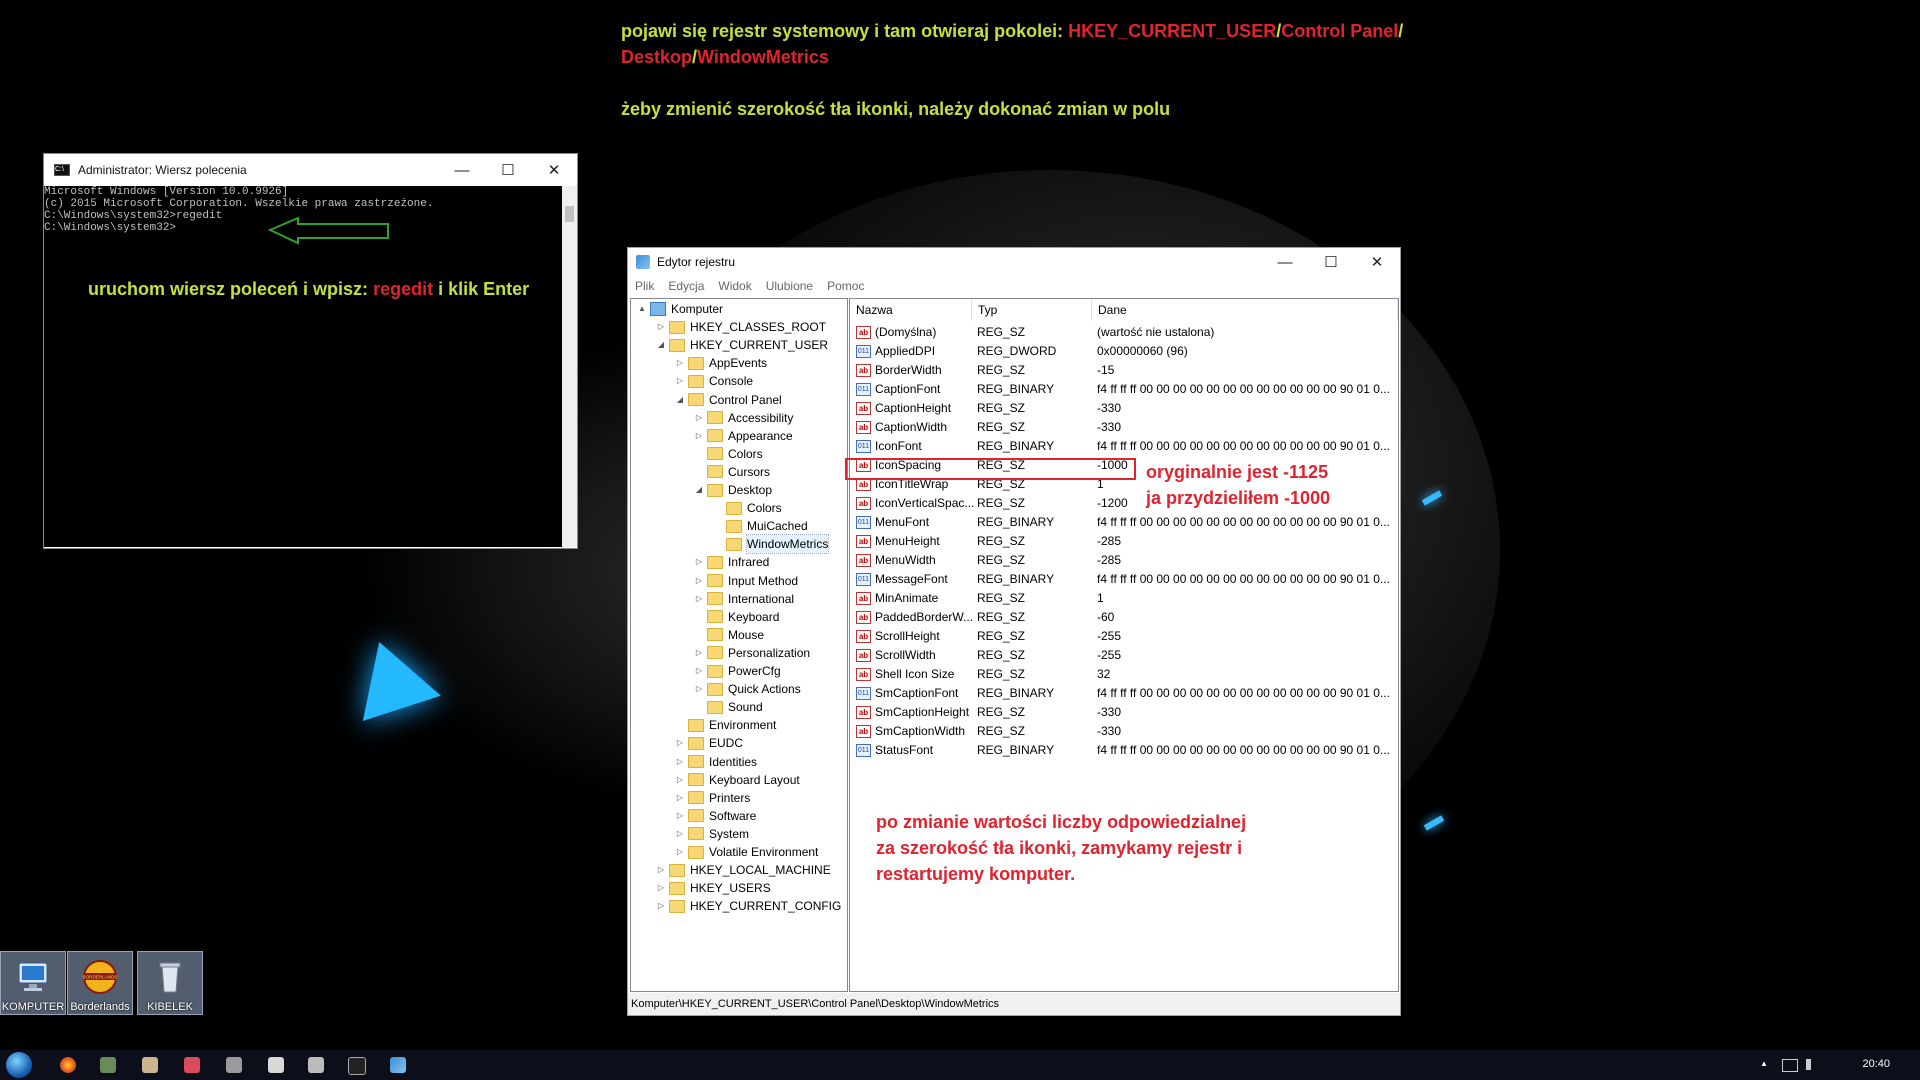 This screenshot has width=1920, height=1080. I want to click on value-row: ab BorderWidth REG_SZ -15, so click(1124, 370).